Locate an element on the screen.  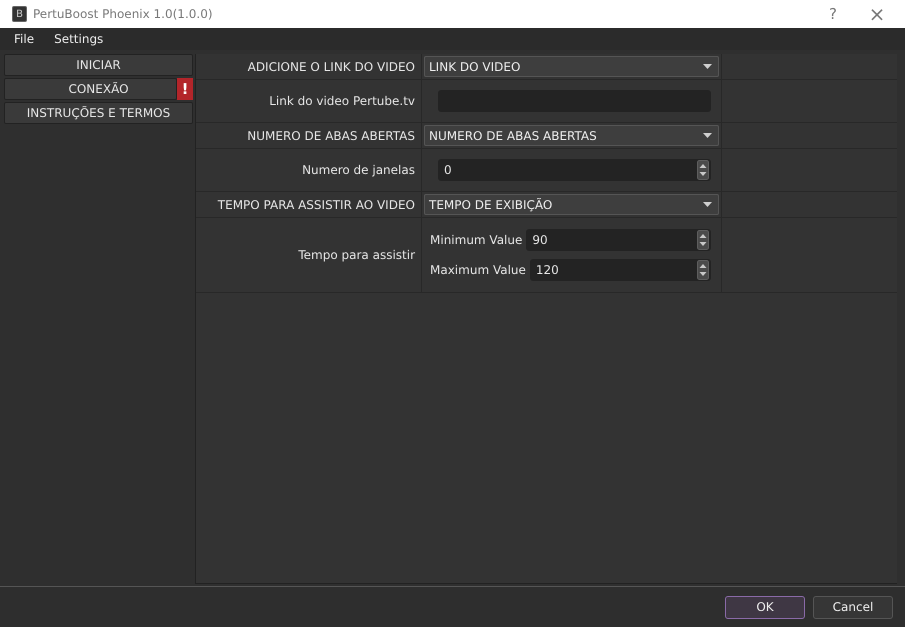
field-label: Minimum Value is located at coordinates (475, 240).